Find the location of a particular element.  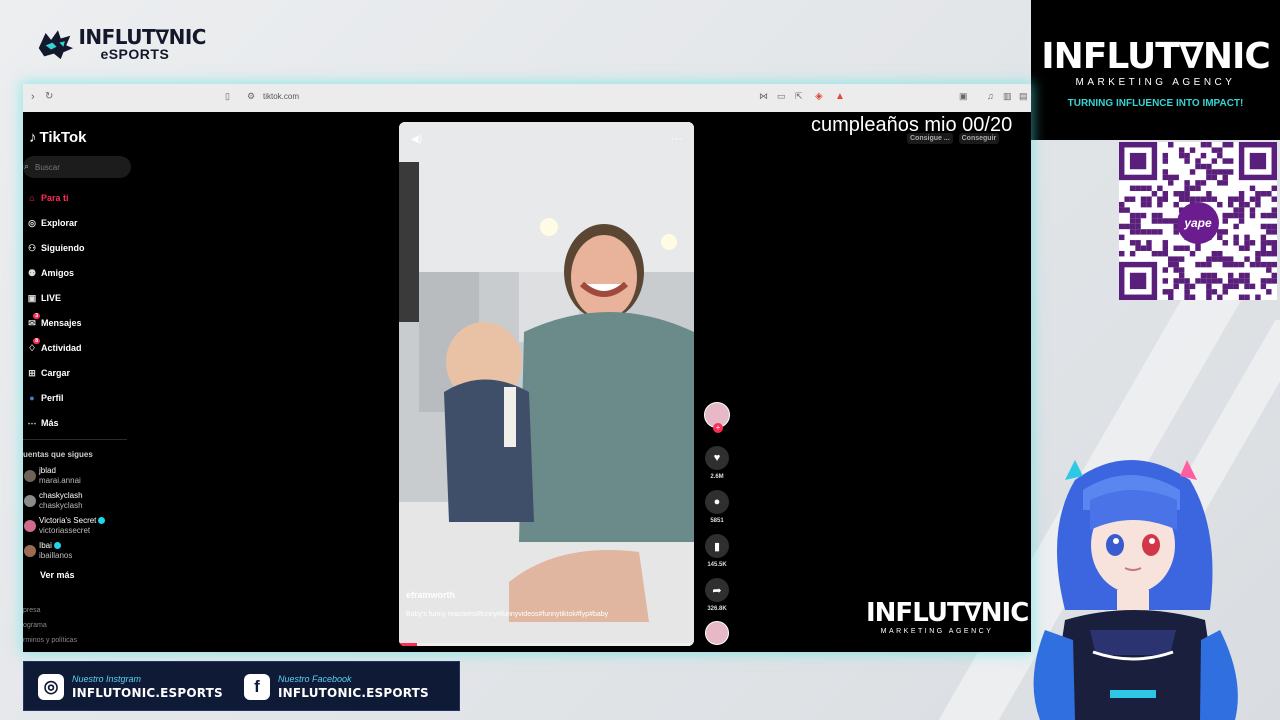

agency-sub: MARKETING AGENCY is located at coordinates (1155, 82).